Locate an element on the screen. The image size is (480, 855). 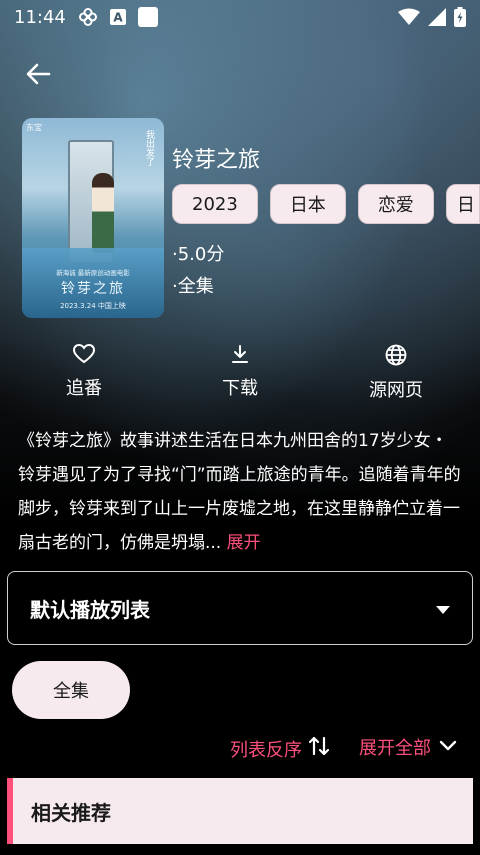
playlist-selected-label: 默认播放列表 is located at coordinates (90, 609).